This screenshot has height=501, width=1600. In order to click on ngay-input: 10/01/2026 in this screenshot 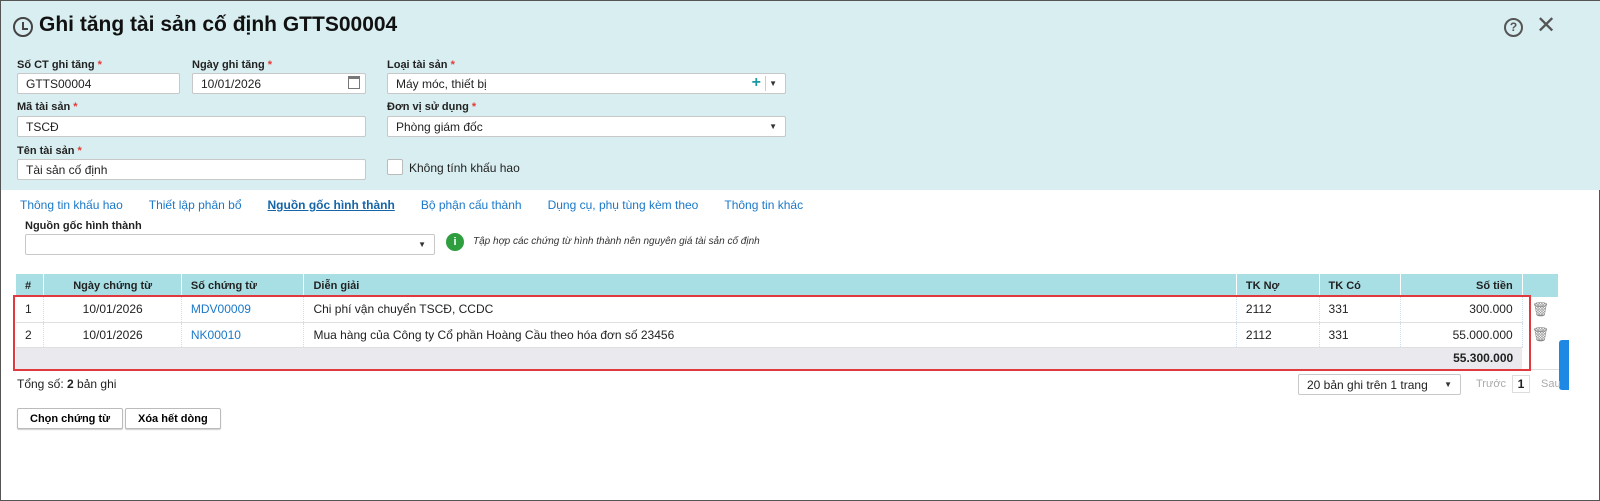, I will do `click(279, 83)`.